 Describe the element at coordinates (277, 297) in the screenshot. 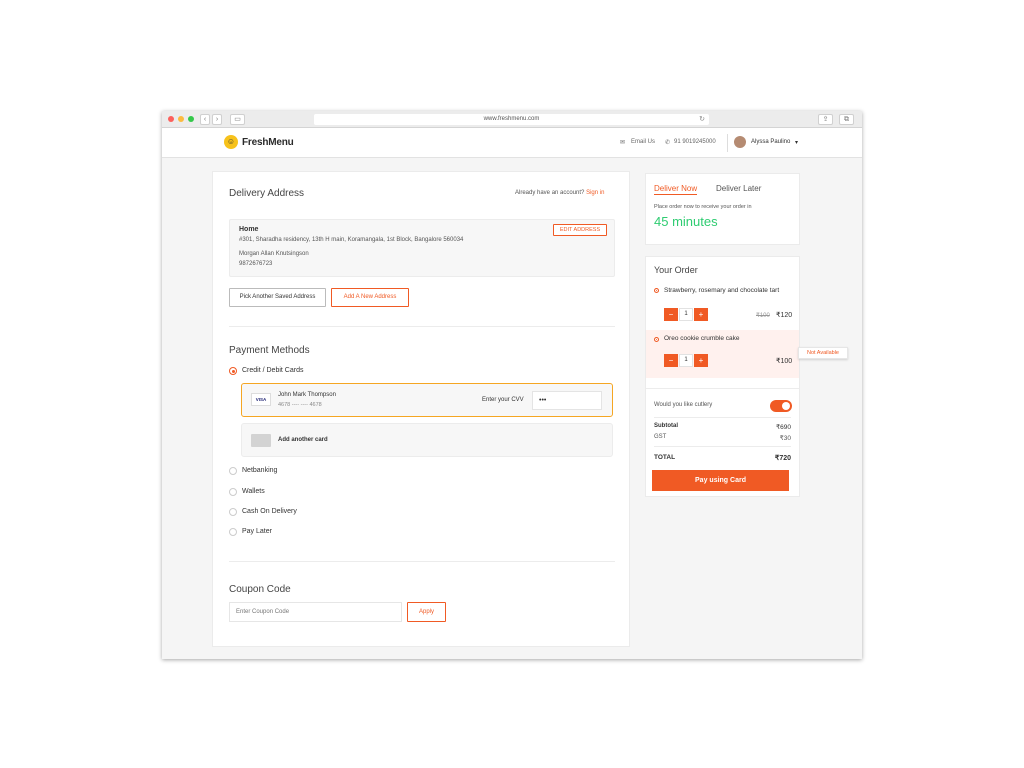

I see `pick-saved-address-button: Pick Another Saved Address` at that location.